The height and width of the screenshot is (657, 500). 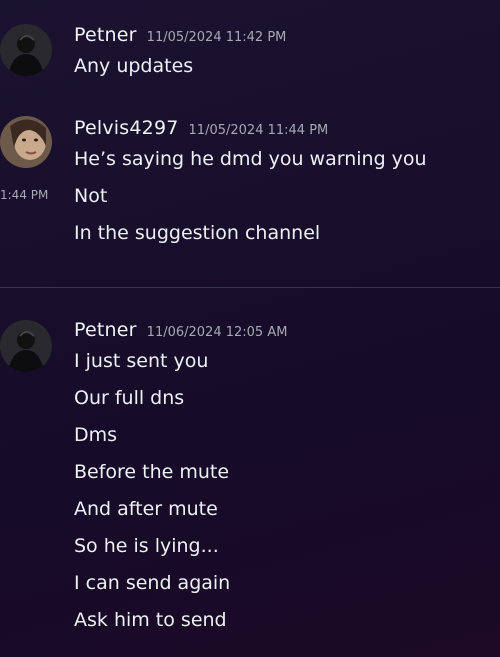 I want to click on message-text: Not, so click(x=91, y=196).